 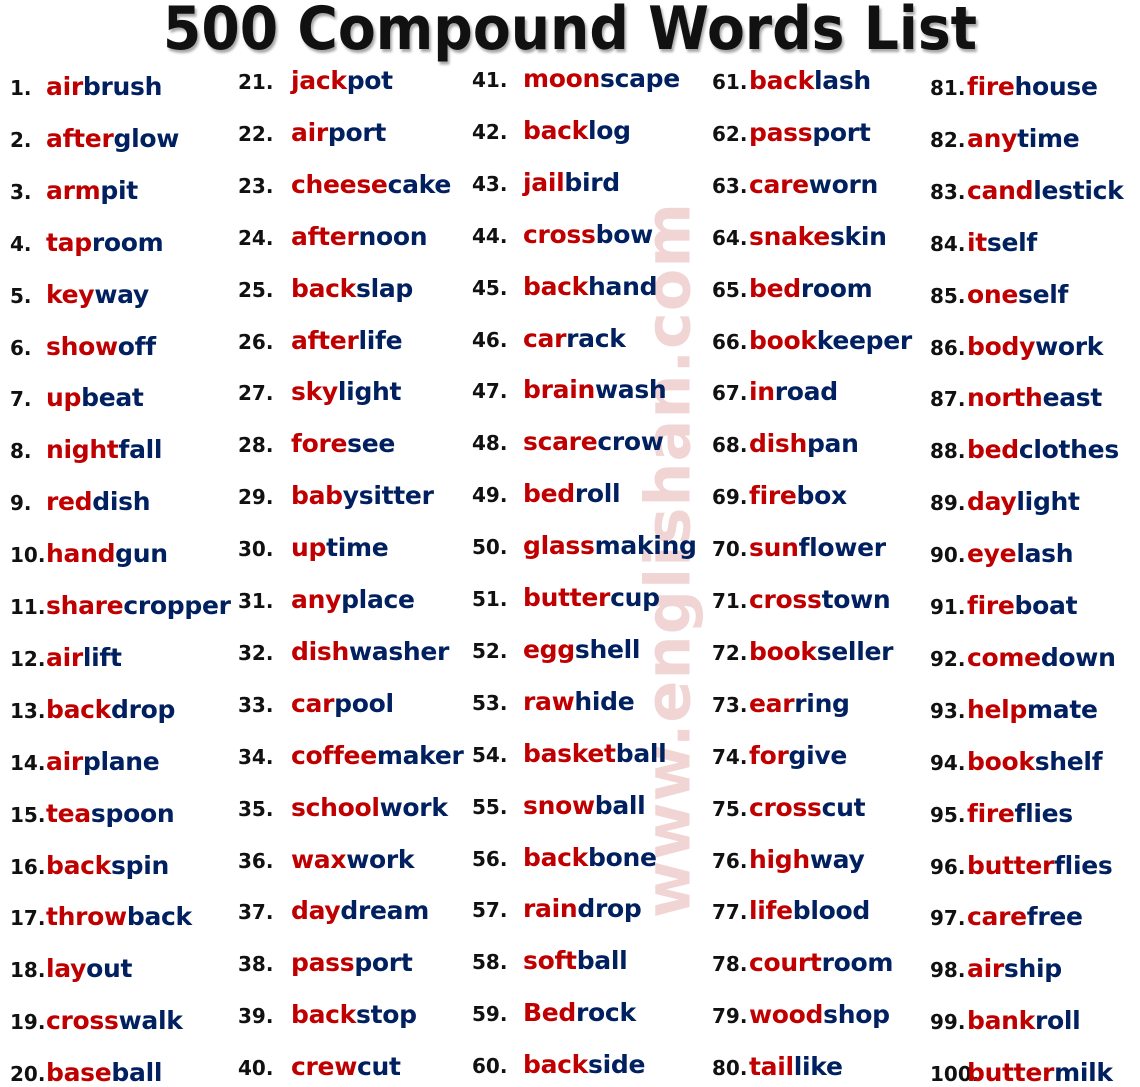 What do you see at coordinates (82, 1021) in the screenshot?
I see `word-first-part: cross` at bounding box center [82, 1021].